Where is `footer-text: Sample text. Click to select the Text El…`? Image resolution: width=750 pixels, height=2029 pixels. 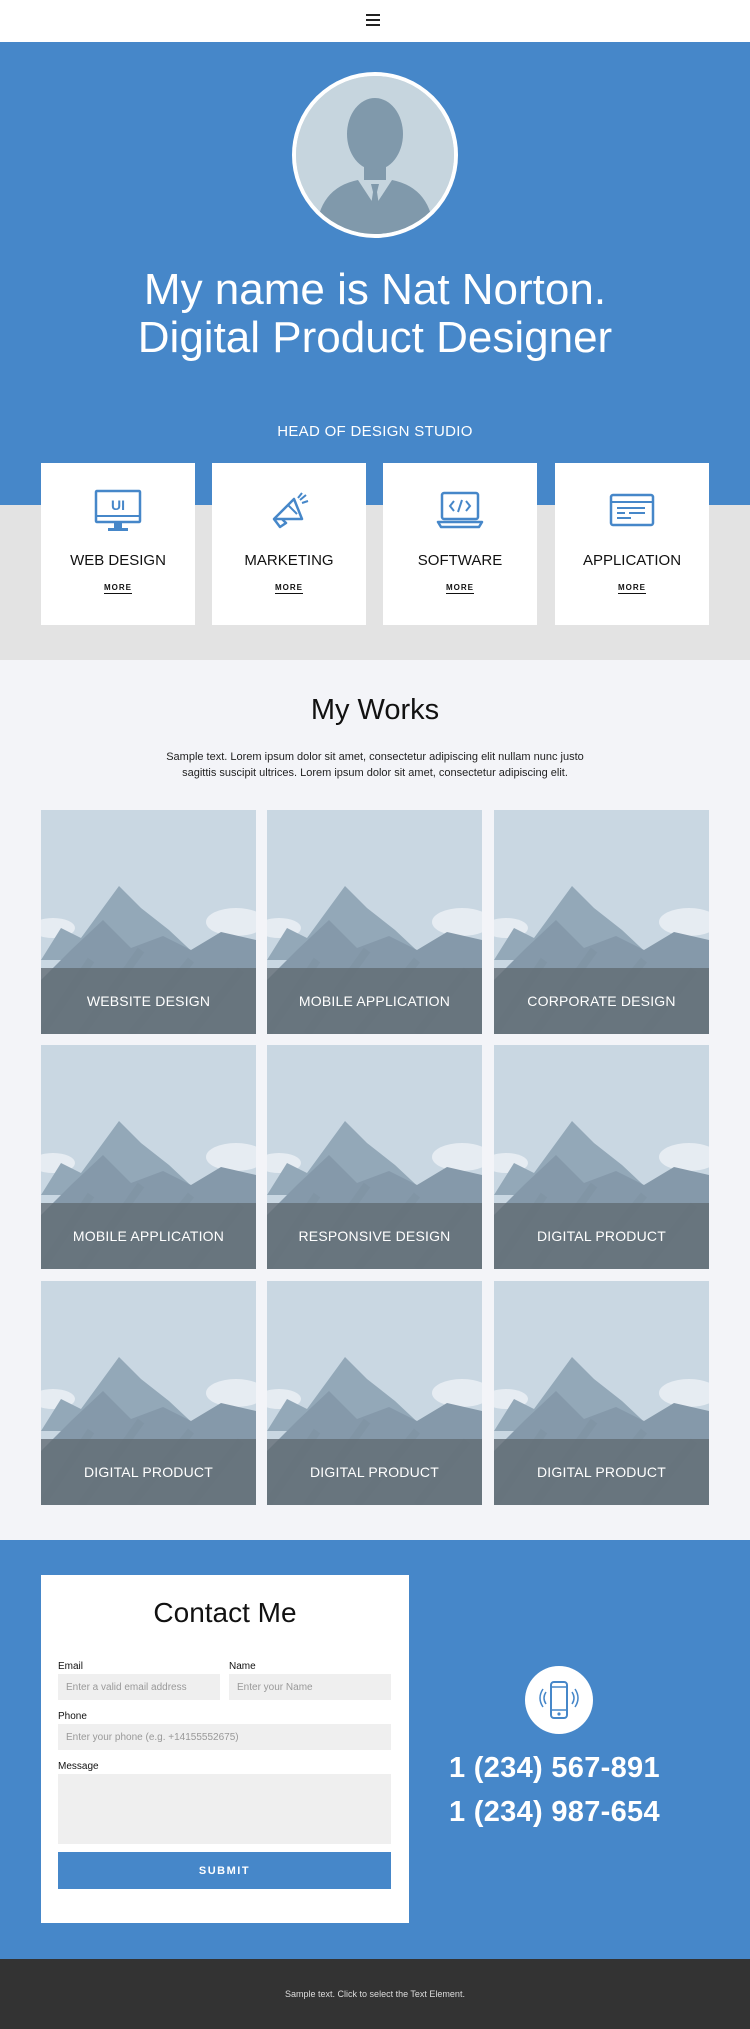
footer-text: Sample text. Click to select the Text El… is located at coordinates (375, 1994).